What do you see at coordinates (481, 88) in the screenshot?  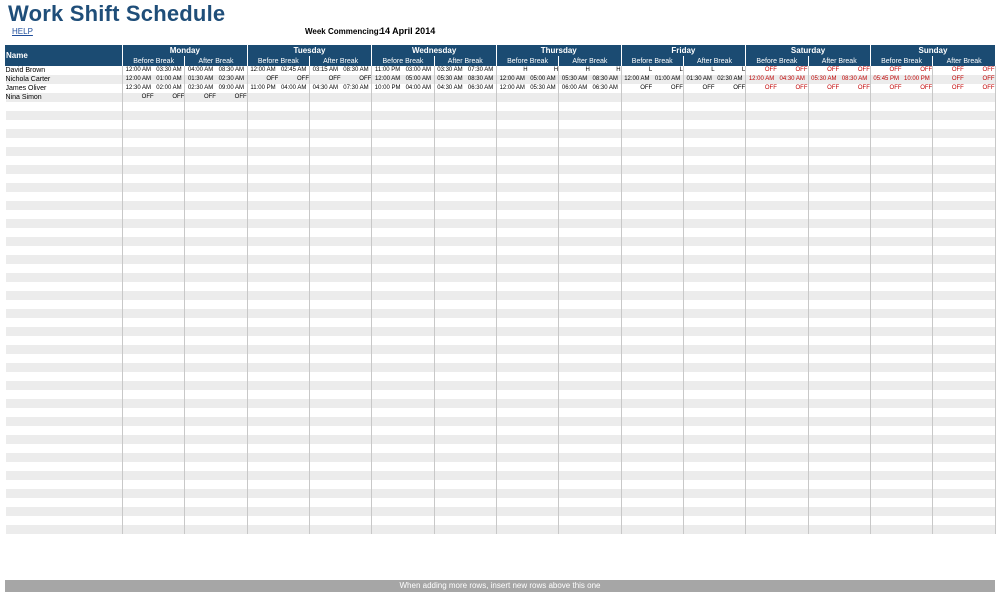 I see `shift-cell: 06:30 AM` at bounding box center [481, 88].